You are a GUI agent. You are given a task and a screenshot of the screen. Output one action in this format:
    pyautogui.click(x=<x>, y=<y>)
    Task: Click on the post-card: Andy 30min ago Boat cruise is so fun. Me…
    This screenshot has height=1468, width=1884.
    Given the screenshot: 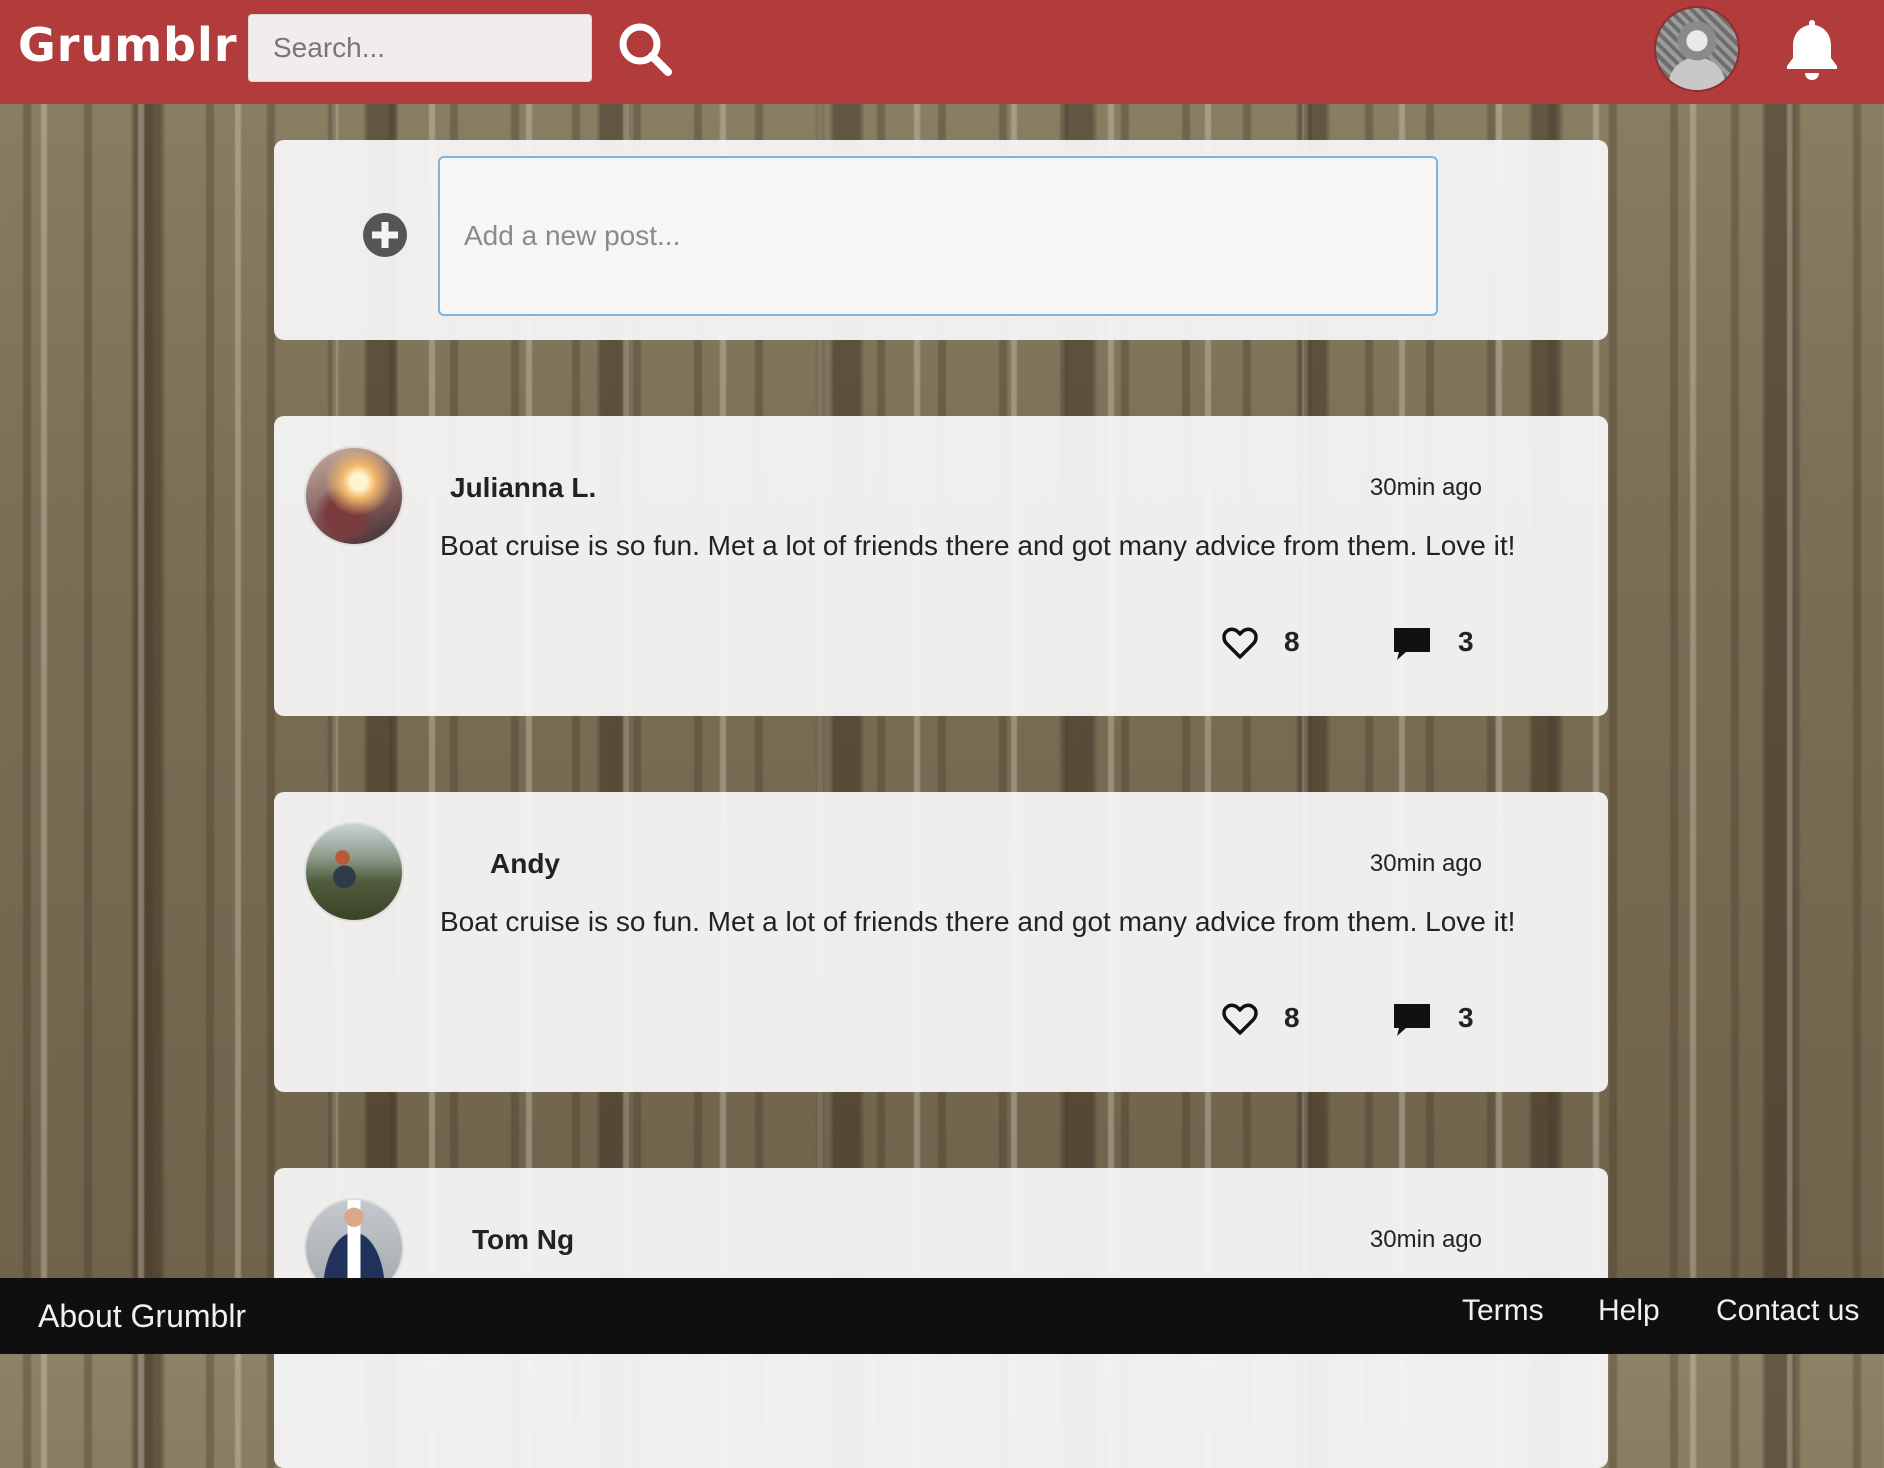 What is the action you would take?
    pyautogui.click(x=941, y=942)
    